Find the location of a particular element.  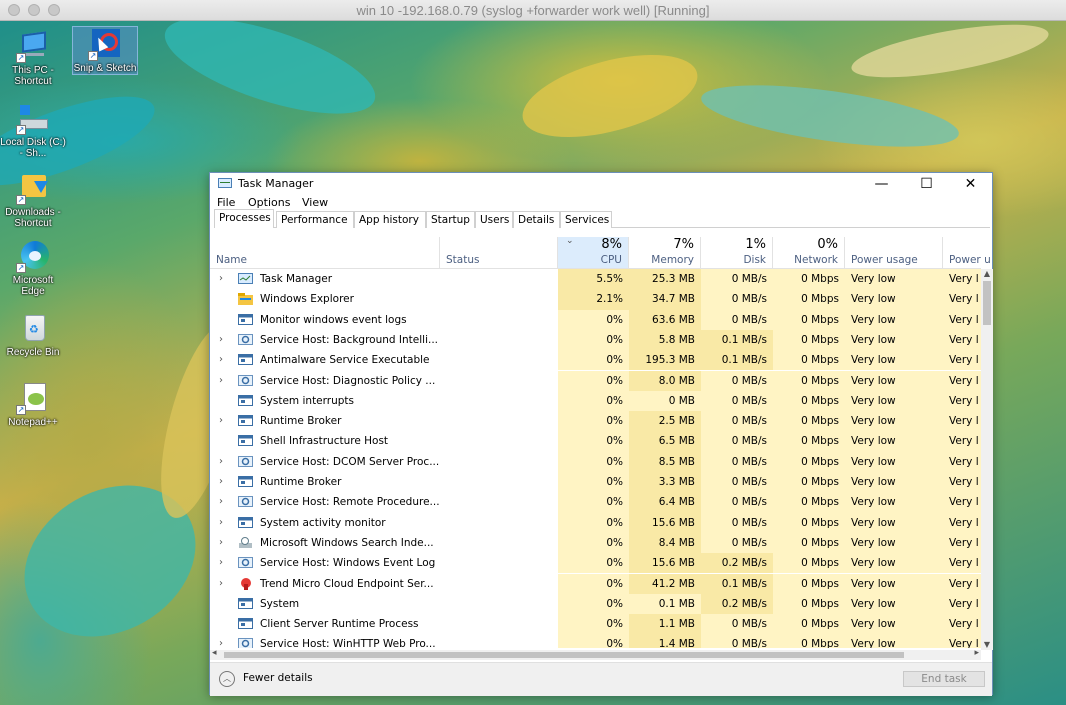

cell-memory: 1.1 MB is located at coordinates (665, 624).